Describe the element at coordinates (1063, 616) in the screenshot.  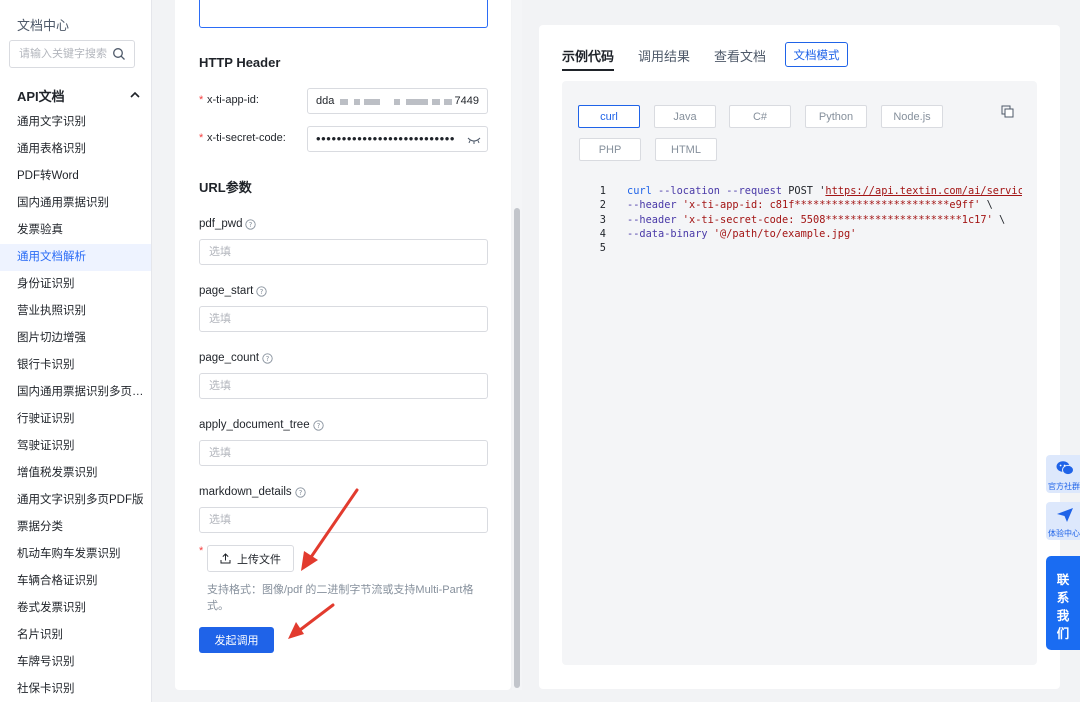
I see `contact-char: 我` at that location.